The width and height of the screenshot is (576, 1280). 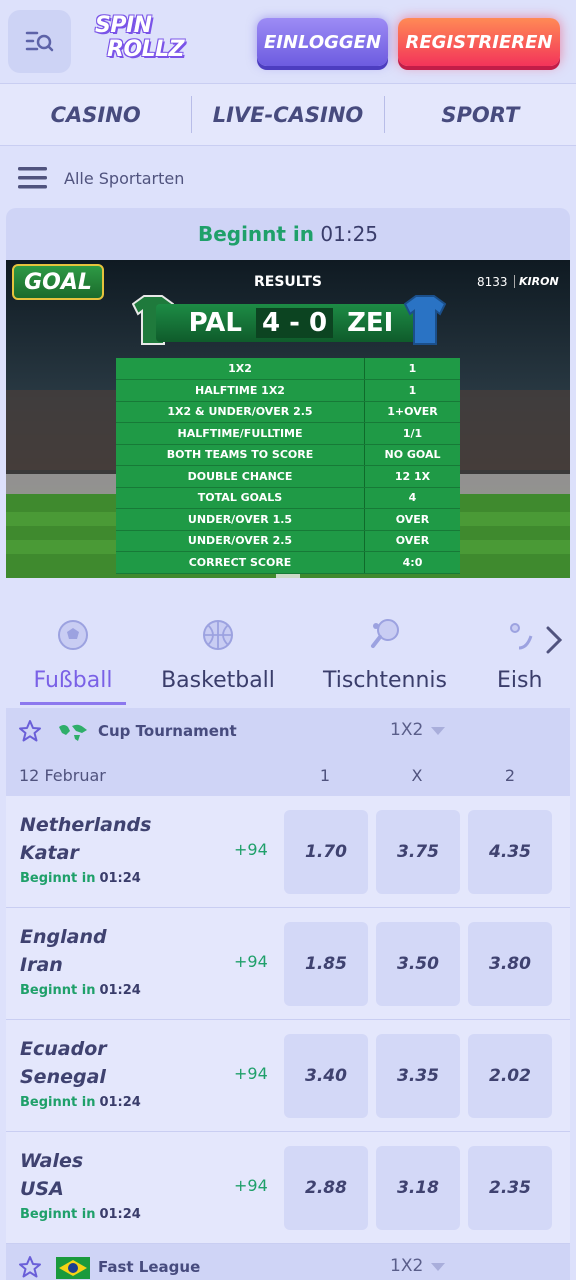 I want to click on match-row: Wales USA Beginnt in 01:24 +94 2.88 3.18 2.35, so click(x=288, y=1188).